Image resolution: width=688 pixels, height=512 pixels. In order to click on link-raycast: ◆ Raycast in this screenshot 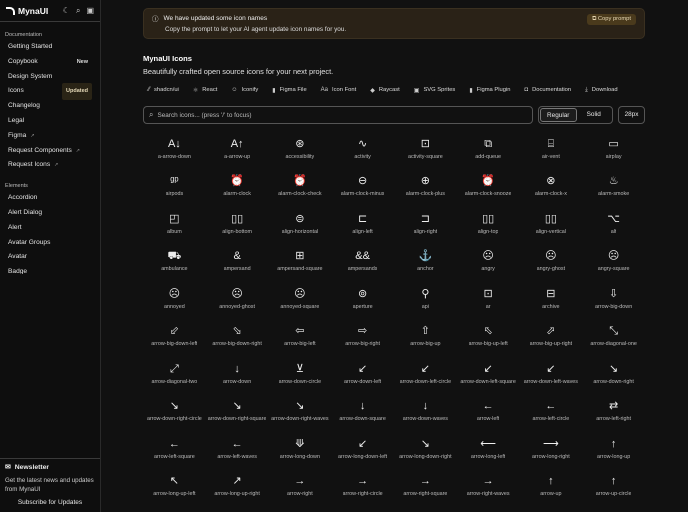, I will do `click(385, 90)`.